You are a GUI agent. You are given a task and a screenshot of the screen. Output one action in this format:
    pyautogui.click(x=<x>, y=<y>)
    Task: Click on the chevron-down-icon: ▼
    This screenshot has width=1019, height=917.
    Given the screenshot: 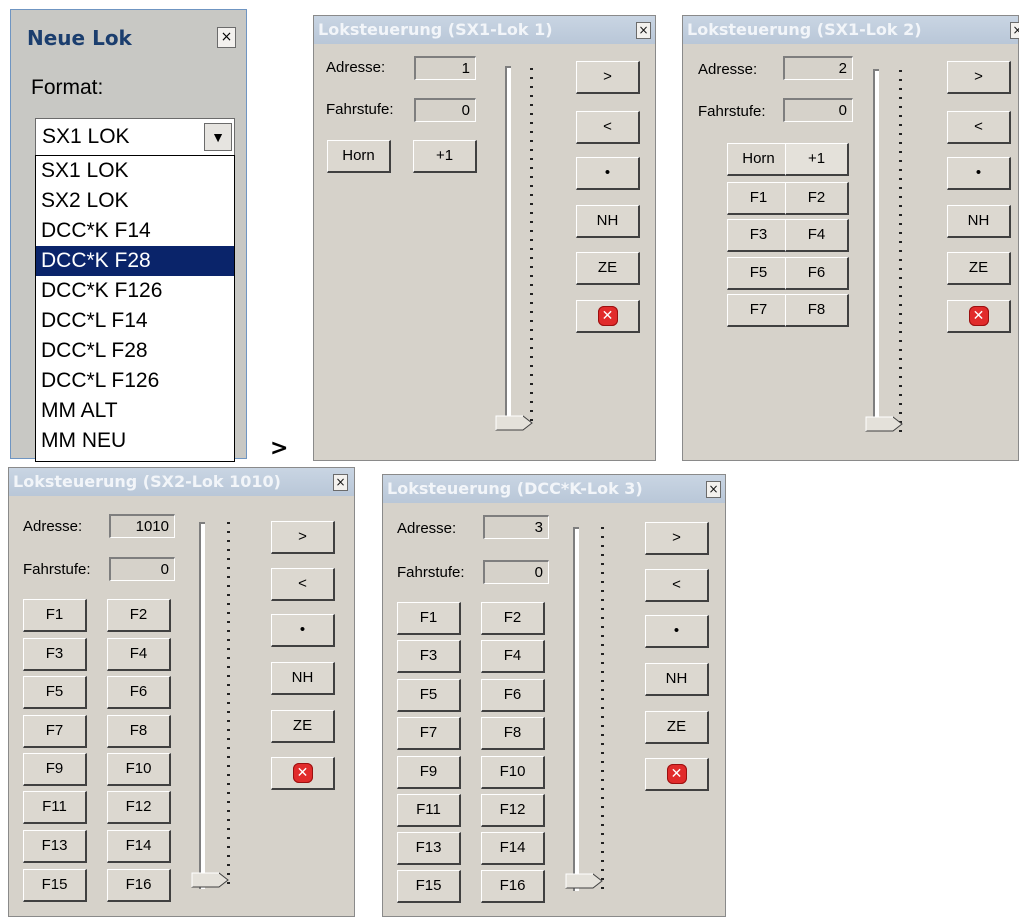 What is the action you would take?
    pyautogui.click(x=218, y=137)
    